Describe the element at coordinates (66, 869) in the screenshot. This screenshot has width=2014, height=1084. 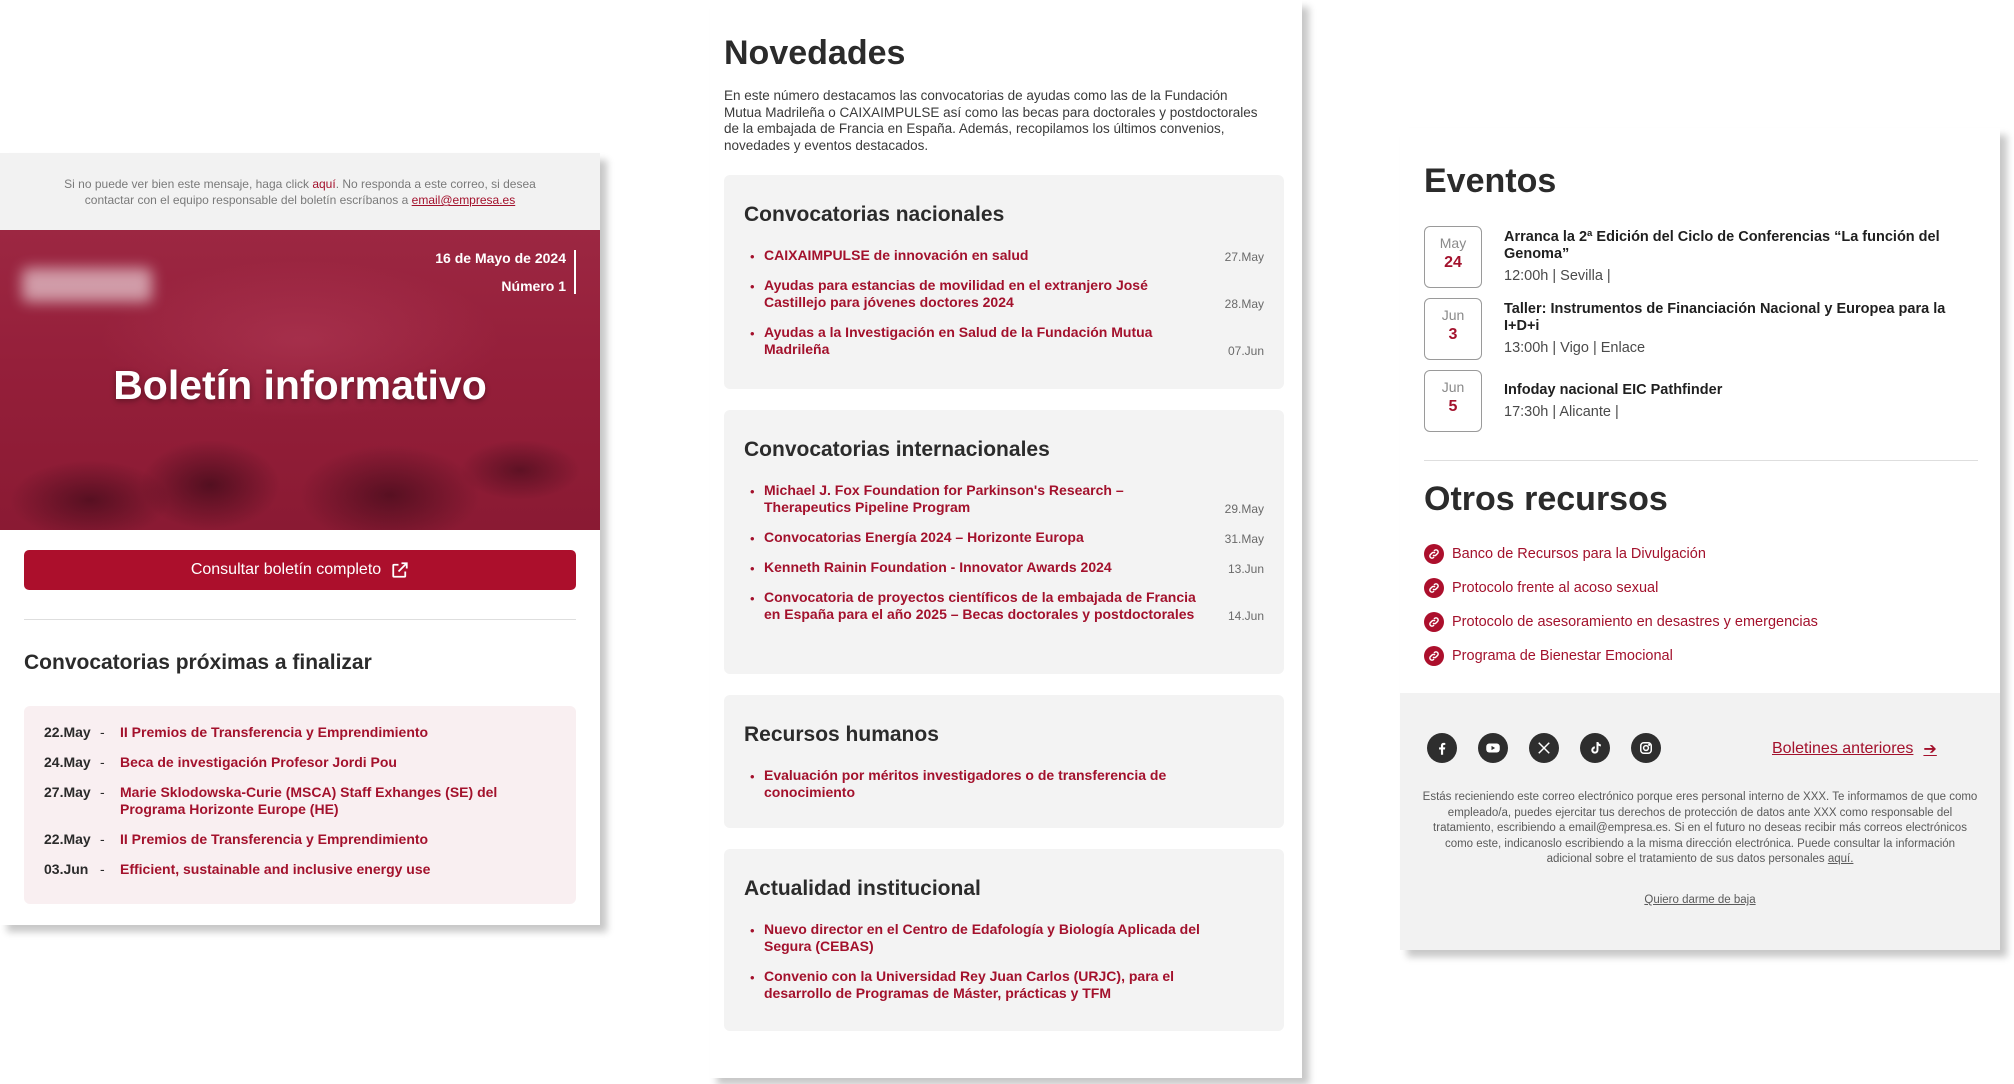
I see `item-date: 03.Jun` at that location.